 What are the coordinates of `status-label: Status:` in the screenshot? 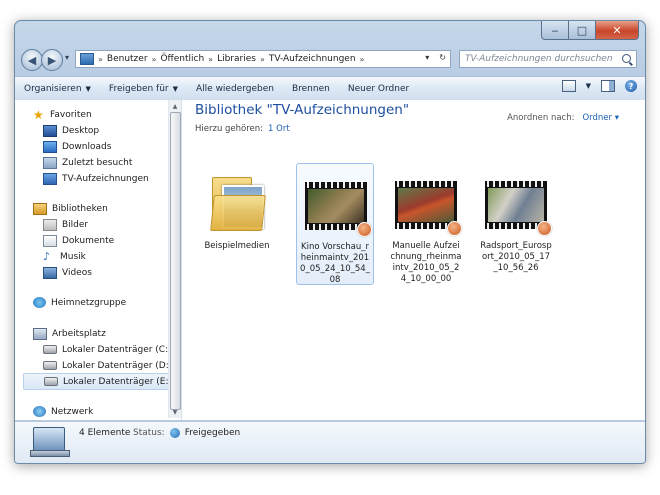 It's located at (149, 433).